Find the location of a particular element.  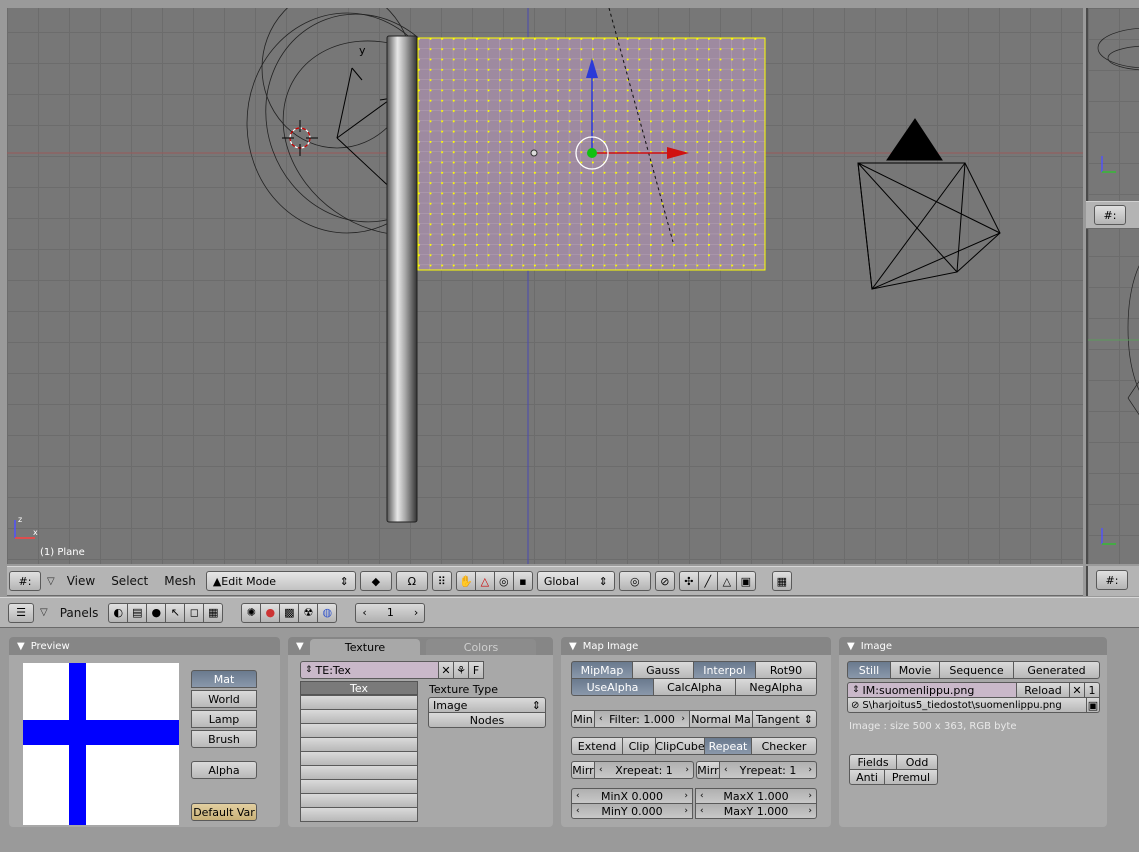

mode-select: ▲Edit Mode ⇕ is located at coordinates (280, 581).